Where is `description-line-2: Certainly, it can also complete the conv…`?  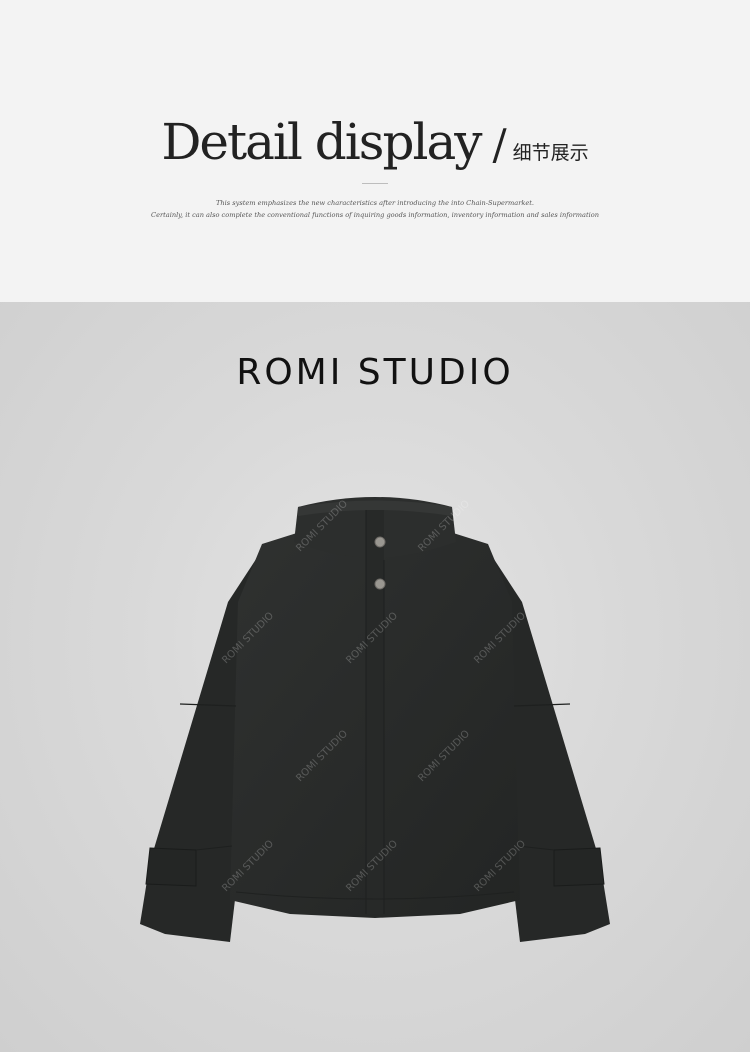 description-line-2: Certainly, it can also complete the conv… is located at coordinates (375, 215).